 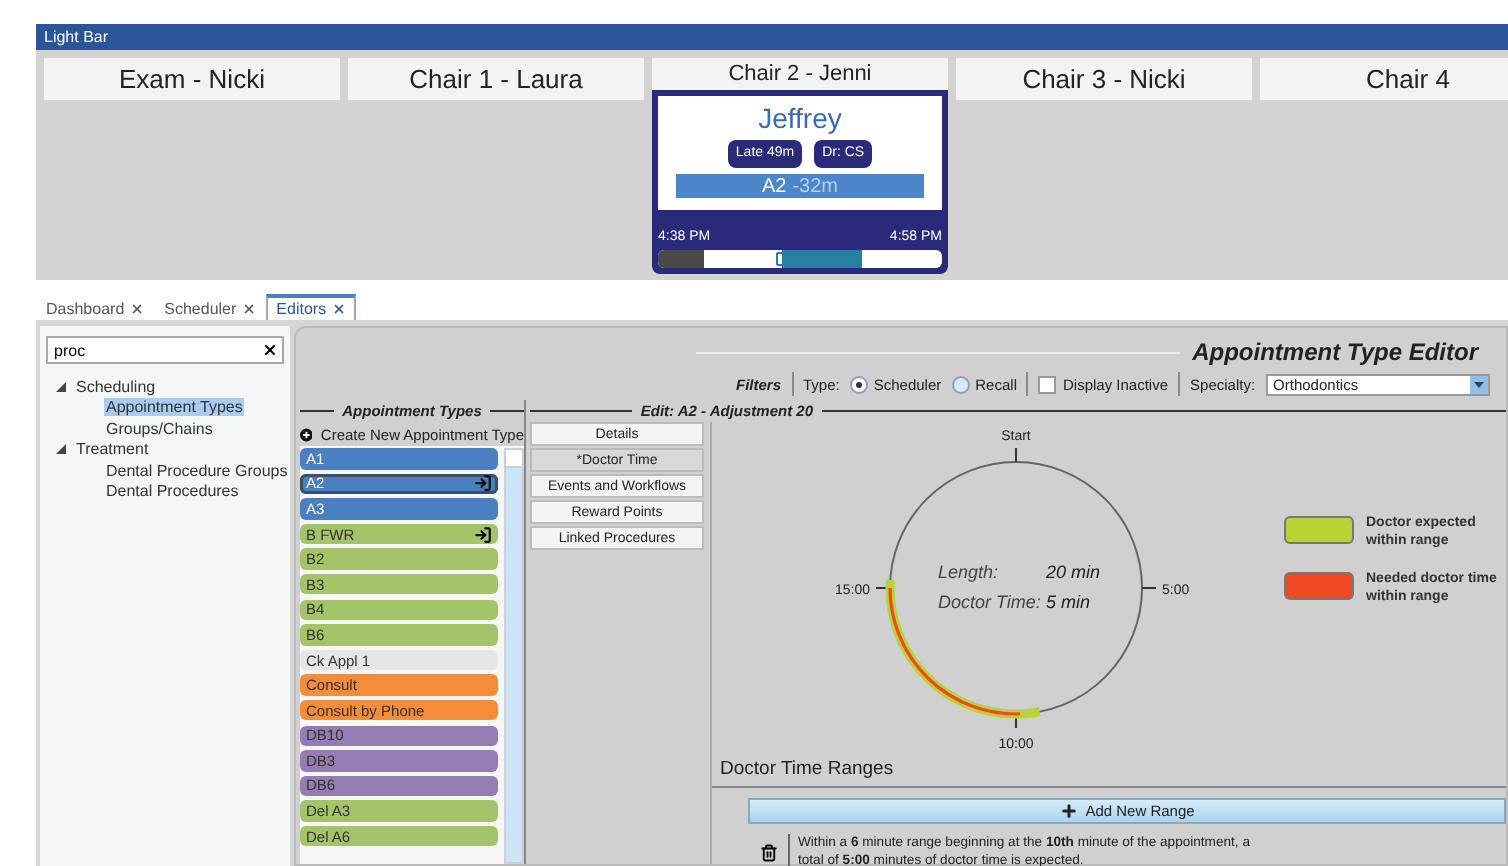 I want to click on plus-circle-icon, so click(x=306, y=434).